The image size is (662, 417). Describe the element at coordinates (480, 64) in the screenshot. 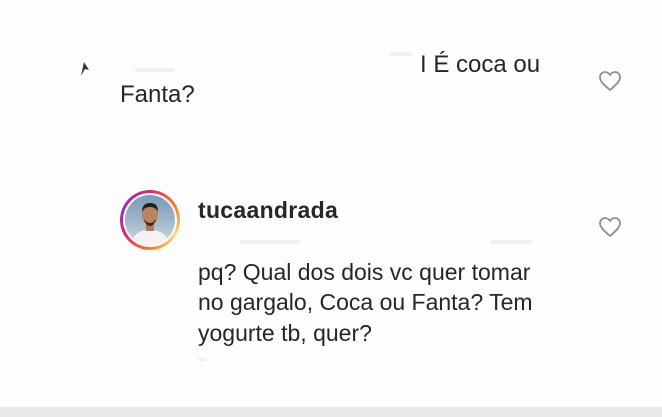

I see `comment-text-line: I É coca ou` at that location.